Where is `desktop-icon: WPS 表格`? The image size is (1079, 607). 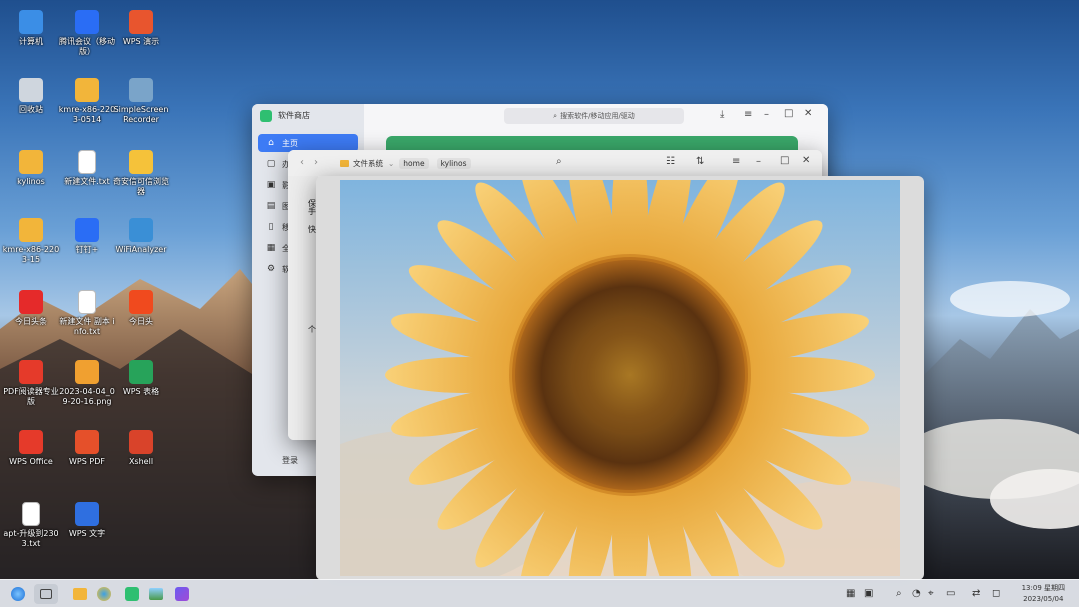 desktop-icon: WPS 表格 is located at coordinates (141, 378).